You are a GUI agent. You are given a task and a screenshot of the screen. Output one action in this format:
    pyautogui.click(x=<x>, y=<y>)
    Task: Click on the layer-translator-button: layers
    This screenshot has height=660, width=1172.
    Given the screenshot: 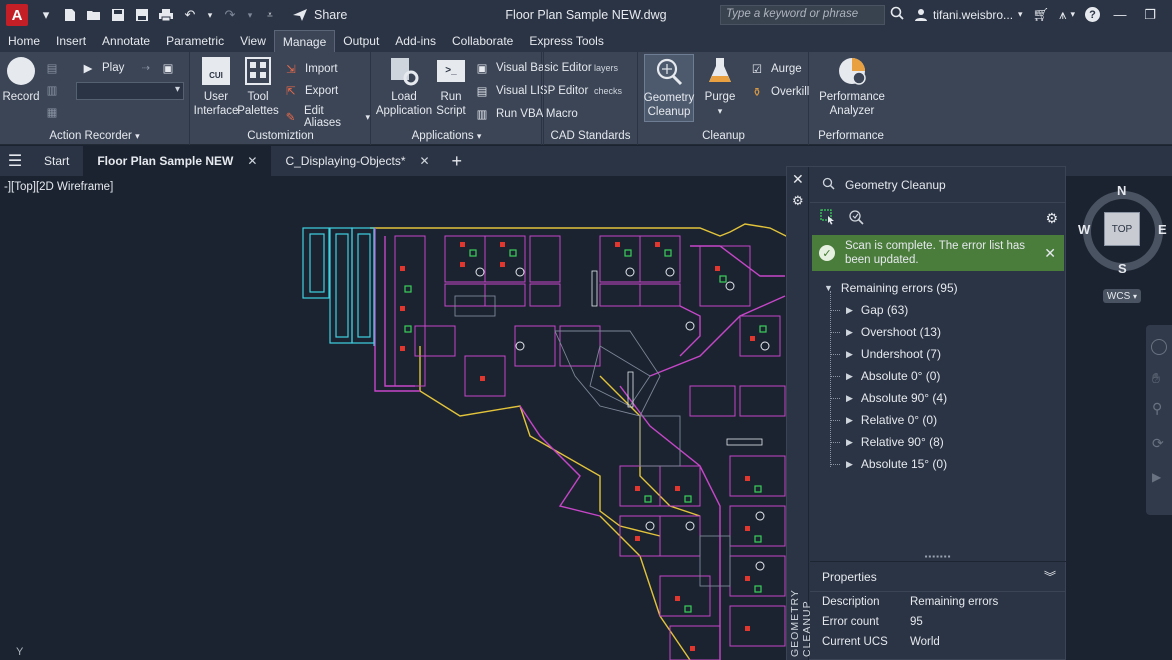 What is the action you would take?
    pyautogui.click(x=606, y=68)
    